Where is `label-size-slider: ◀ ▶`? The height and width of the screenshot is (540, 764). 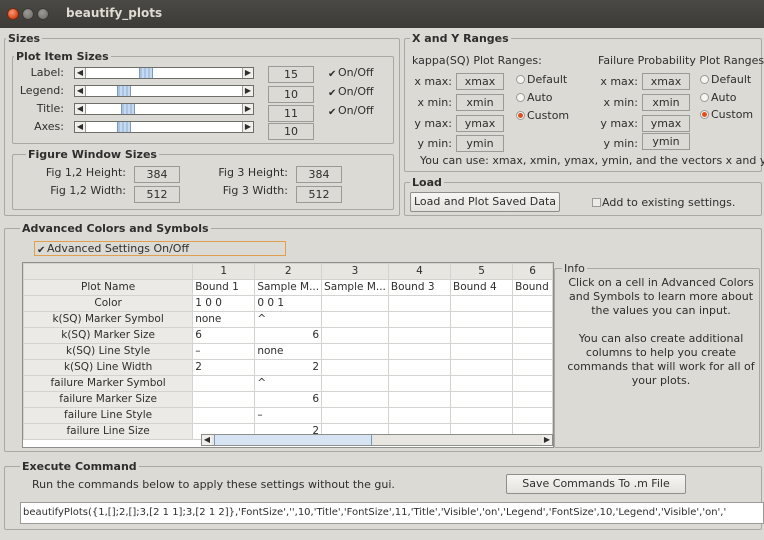
label-size-slider: ◀ ▶ is located at coordinates (164, 73).